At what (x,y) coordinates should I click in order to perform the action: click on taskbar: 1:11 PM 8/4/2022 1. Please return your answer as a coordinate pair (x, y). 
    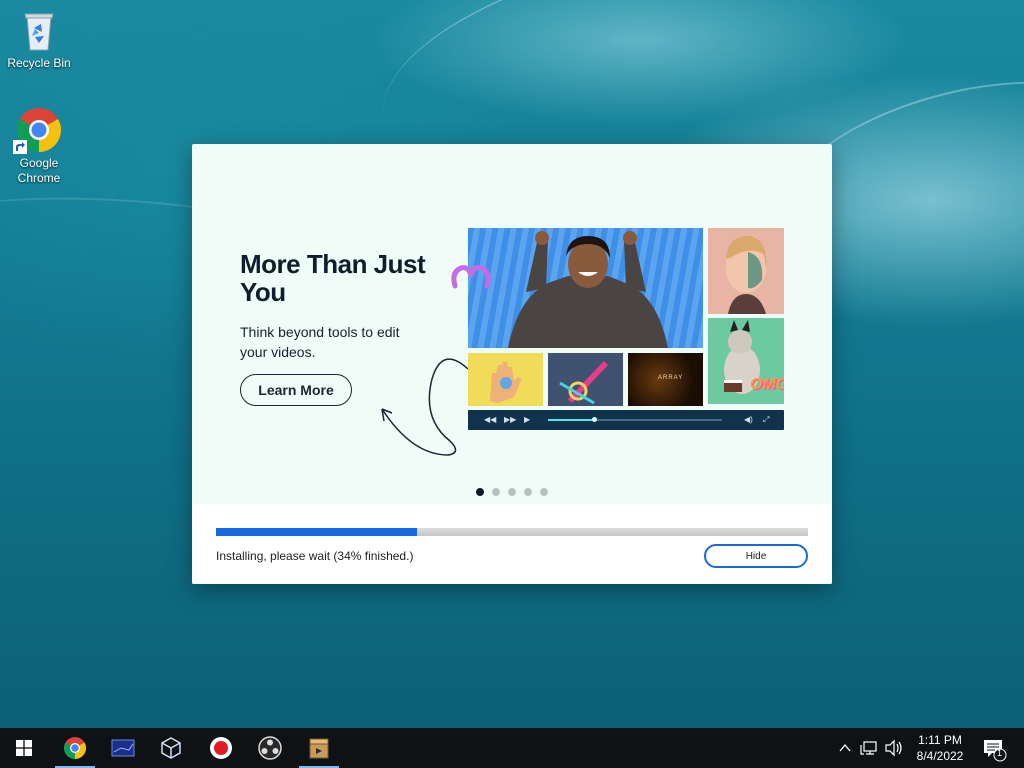
    Looking at the image, I should click on (512, 748).